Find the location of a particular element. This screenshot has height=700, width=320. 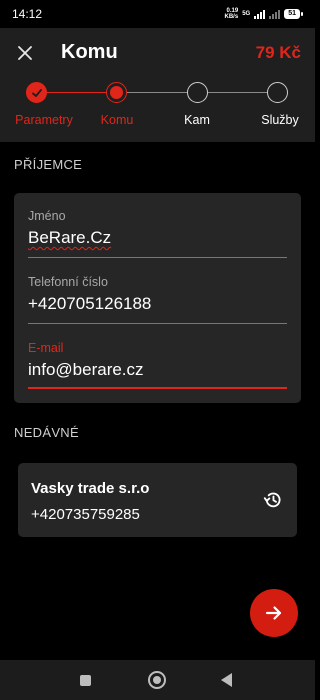

name-field: Jméno BeRare.Cz is located at coordinates (157, 228).